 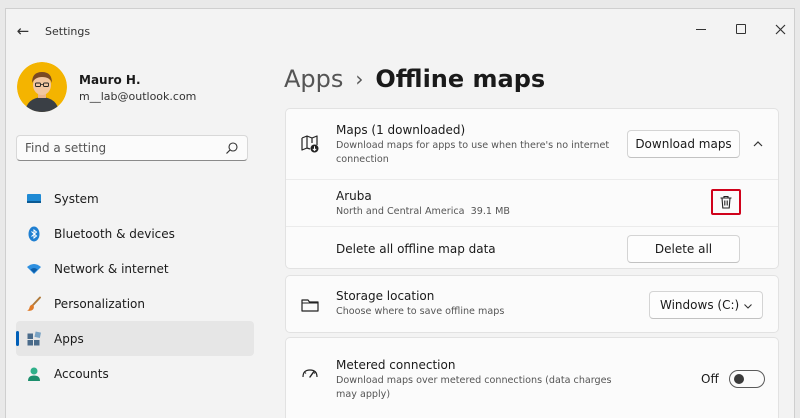 What do you see at coordinates (310, 305) in the screenshot?
I see `folder-icon` at bounding box center [310, 305].